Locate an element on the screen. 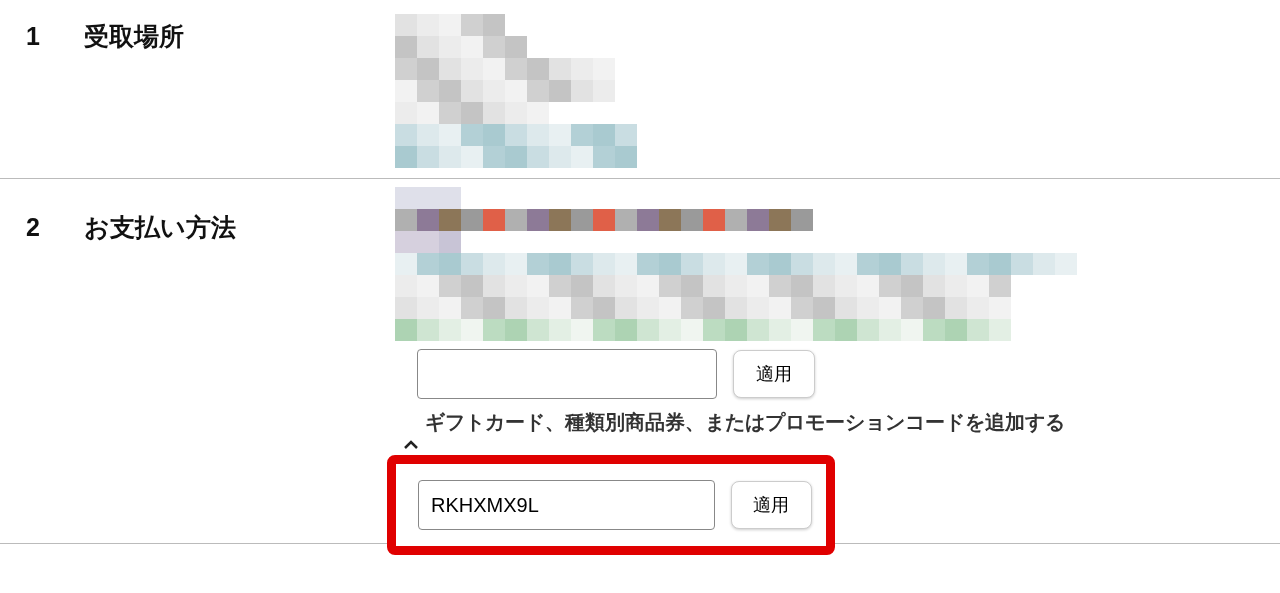 This screenshot has height=593, width=1280. section-title: 受取場所 is located at coordinates (134, 36).